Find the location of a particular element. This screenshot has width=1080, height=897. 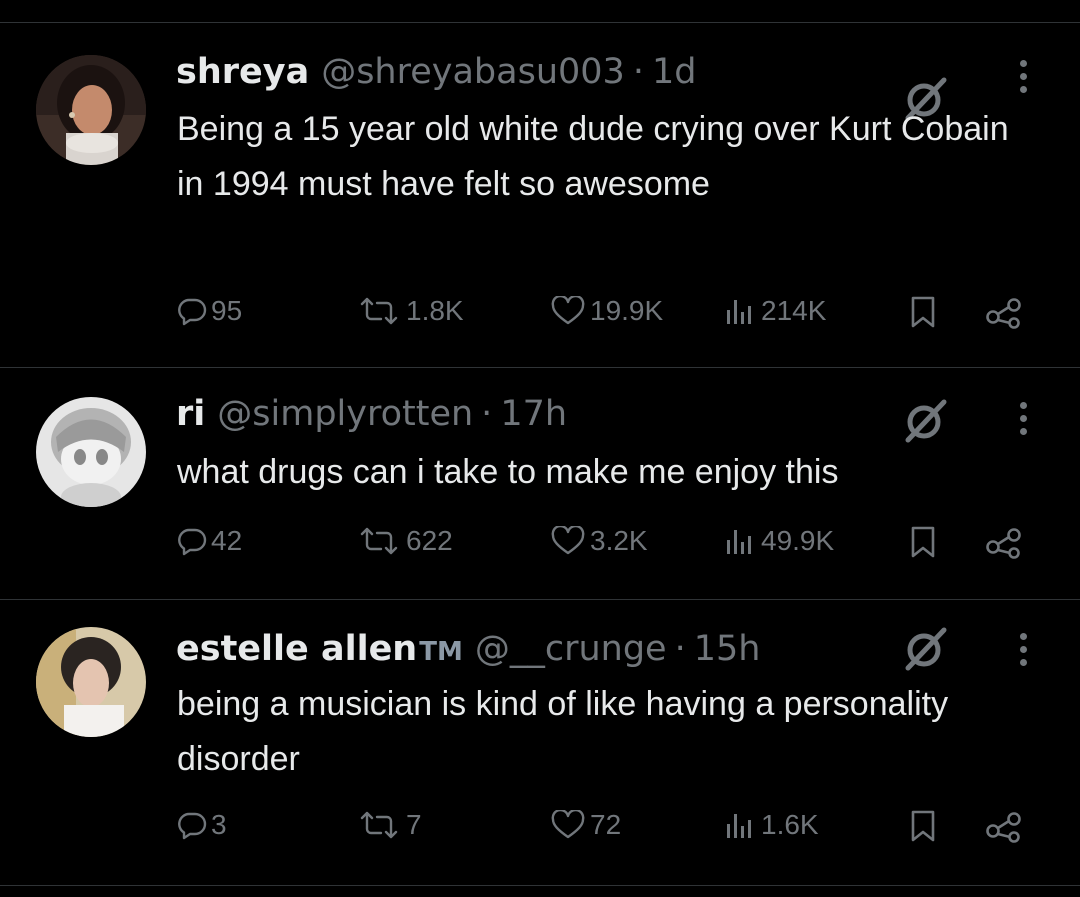

views-count: 214K is located at coordinates (794, 310).